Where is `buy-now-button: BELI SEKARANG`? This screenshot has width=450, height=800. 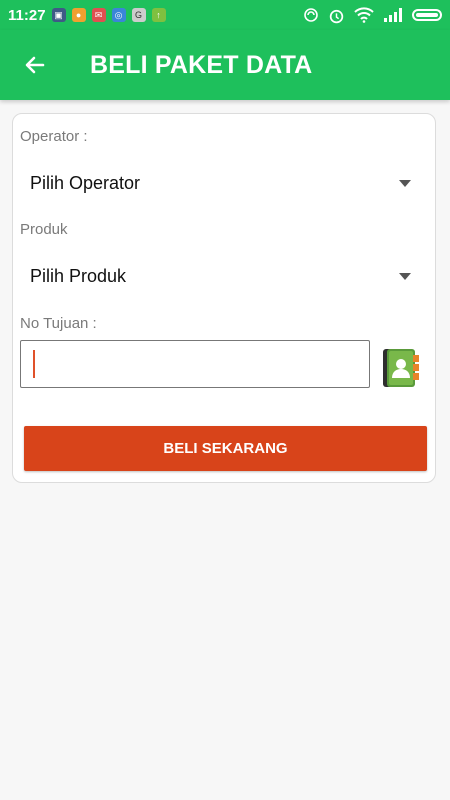
buy-now-button: BELI SEKARANG is located at coordinates (225, 448).